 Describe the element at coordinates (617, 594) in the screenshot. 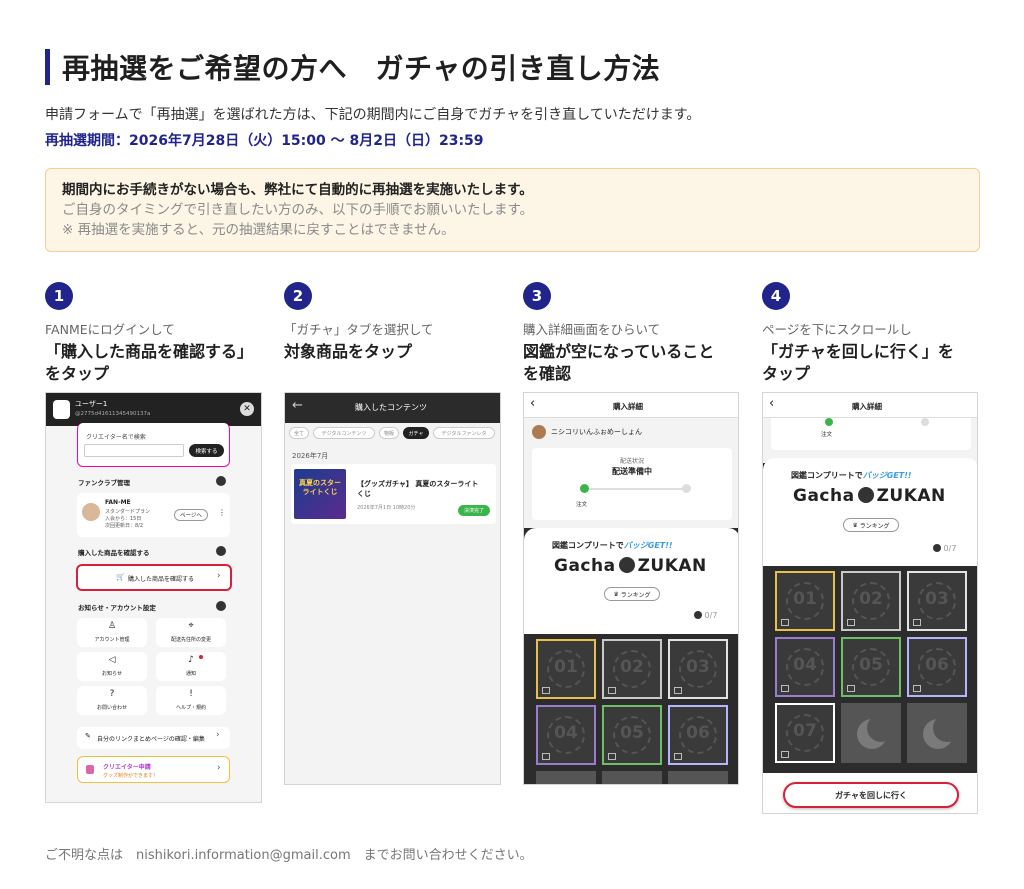

I see `crown-icon: ♛` at that location.